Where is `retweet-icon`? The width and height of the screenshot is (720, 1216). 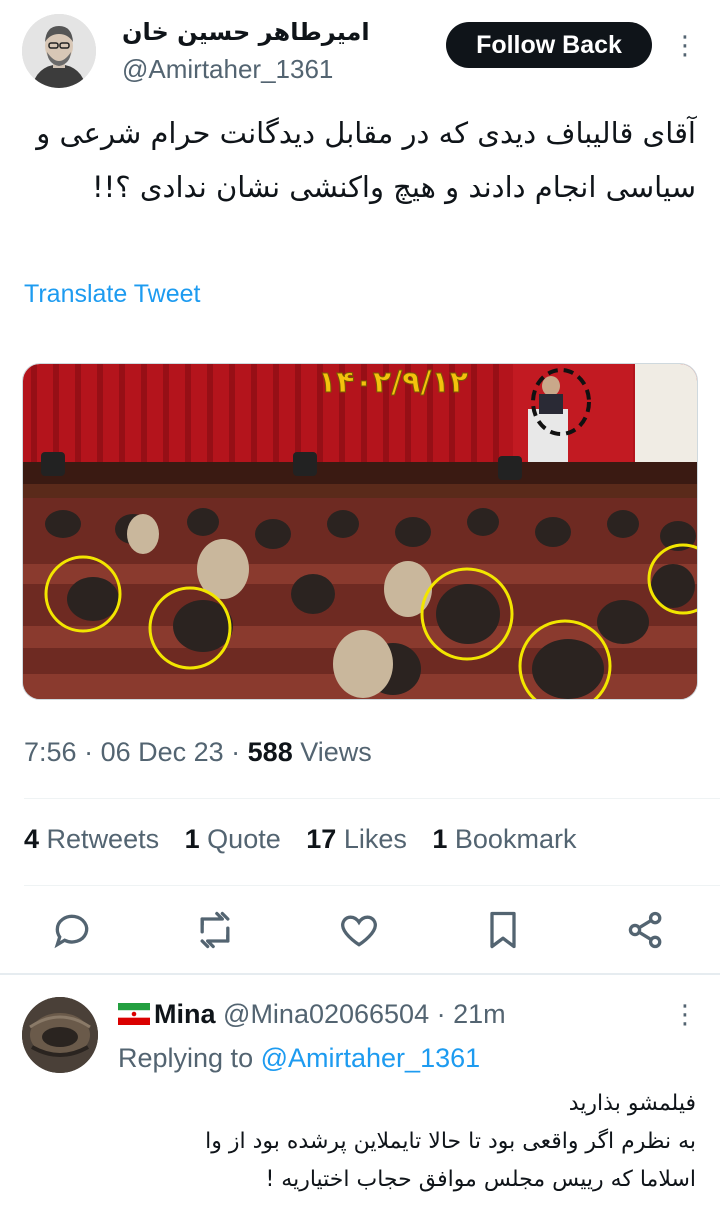 retweet-icon is located at coordinates (215, 930).